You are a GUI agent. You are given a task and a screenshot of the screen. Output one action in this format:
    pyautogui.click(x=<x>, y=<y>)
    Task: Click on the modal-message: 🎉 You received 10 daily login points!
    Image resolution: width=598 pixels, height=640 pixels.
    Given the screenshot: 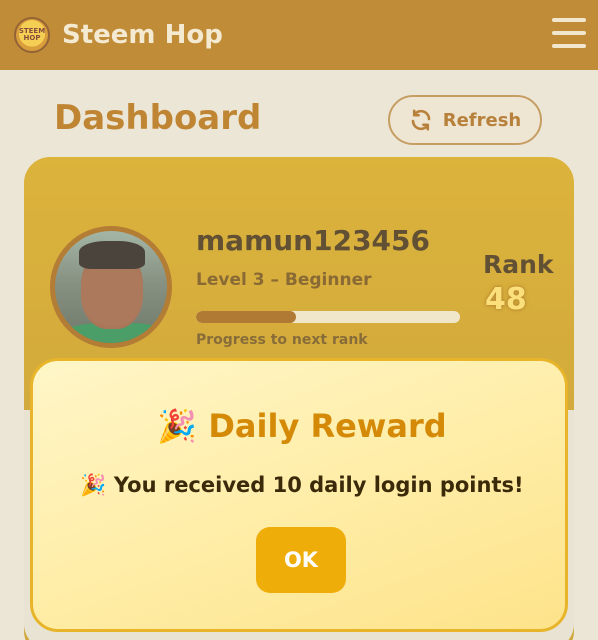 What is the action you would take?
    pyautogui.click(x=302, y=485)
    